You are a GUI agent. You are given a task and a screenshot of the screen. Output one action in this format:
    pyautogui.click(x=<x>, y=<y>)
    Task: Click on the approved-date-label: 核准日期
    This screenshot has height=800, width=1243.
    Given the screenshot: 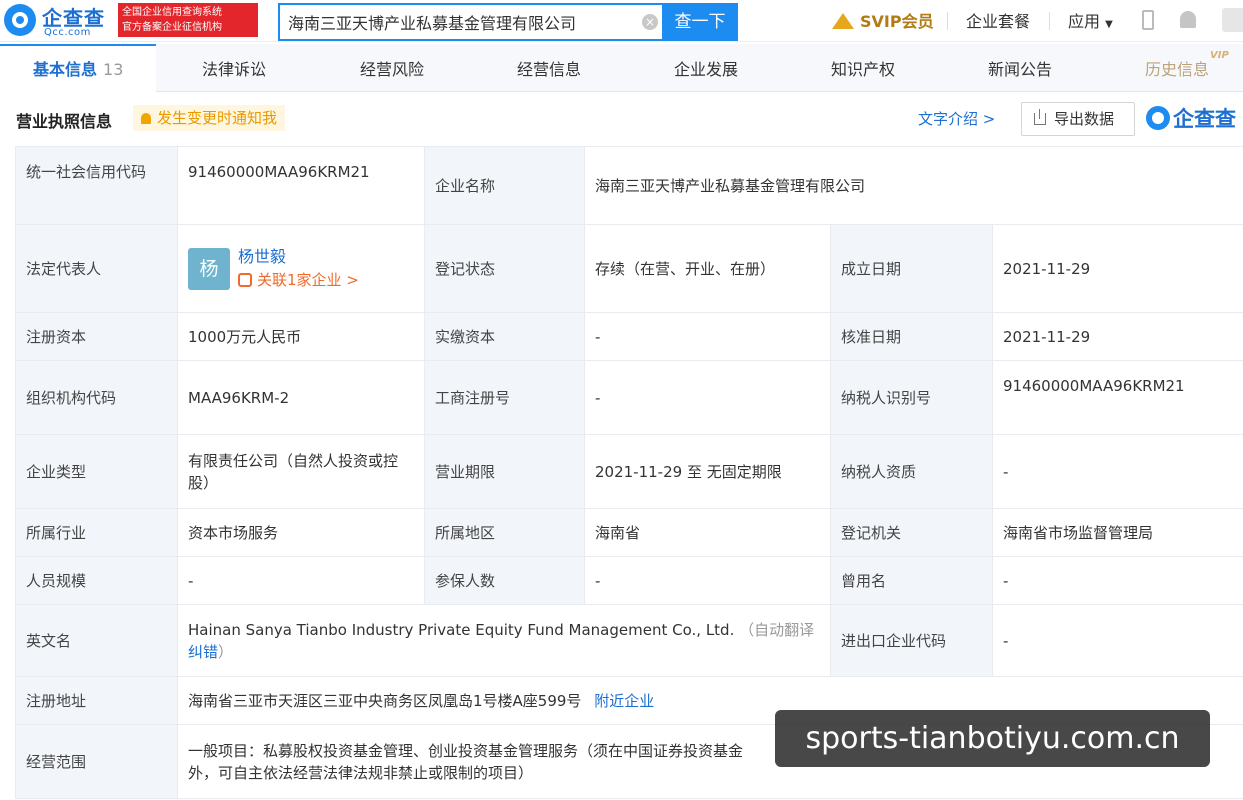 What is the action you would take?
    pyautogui.click(x=911, y=336)
    